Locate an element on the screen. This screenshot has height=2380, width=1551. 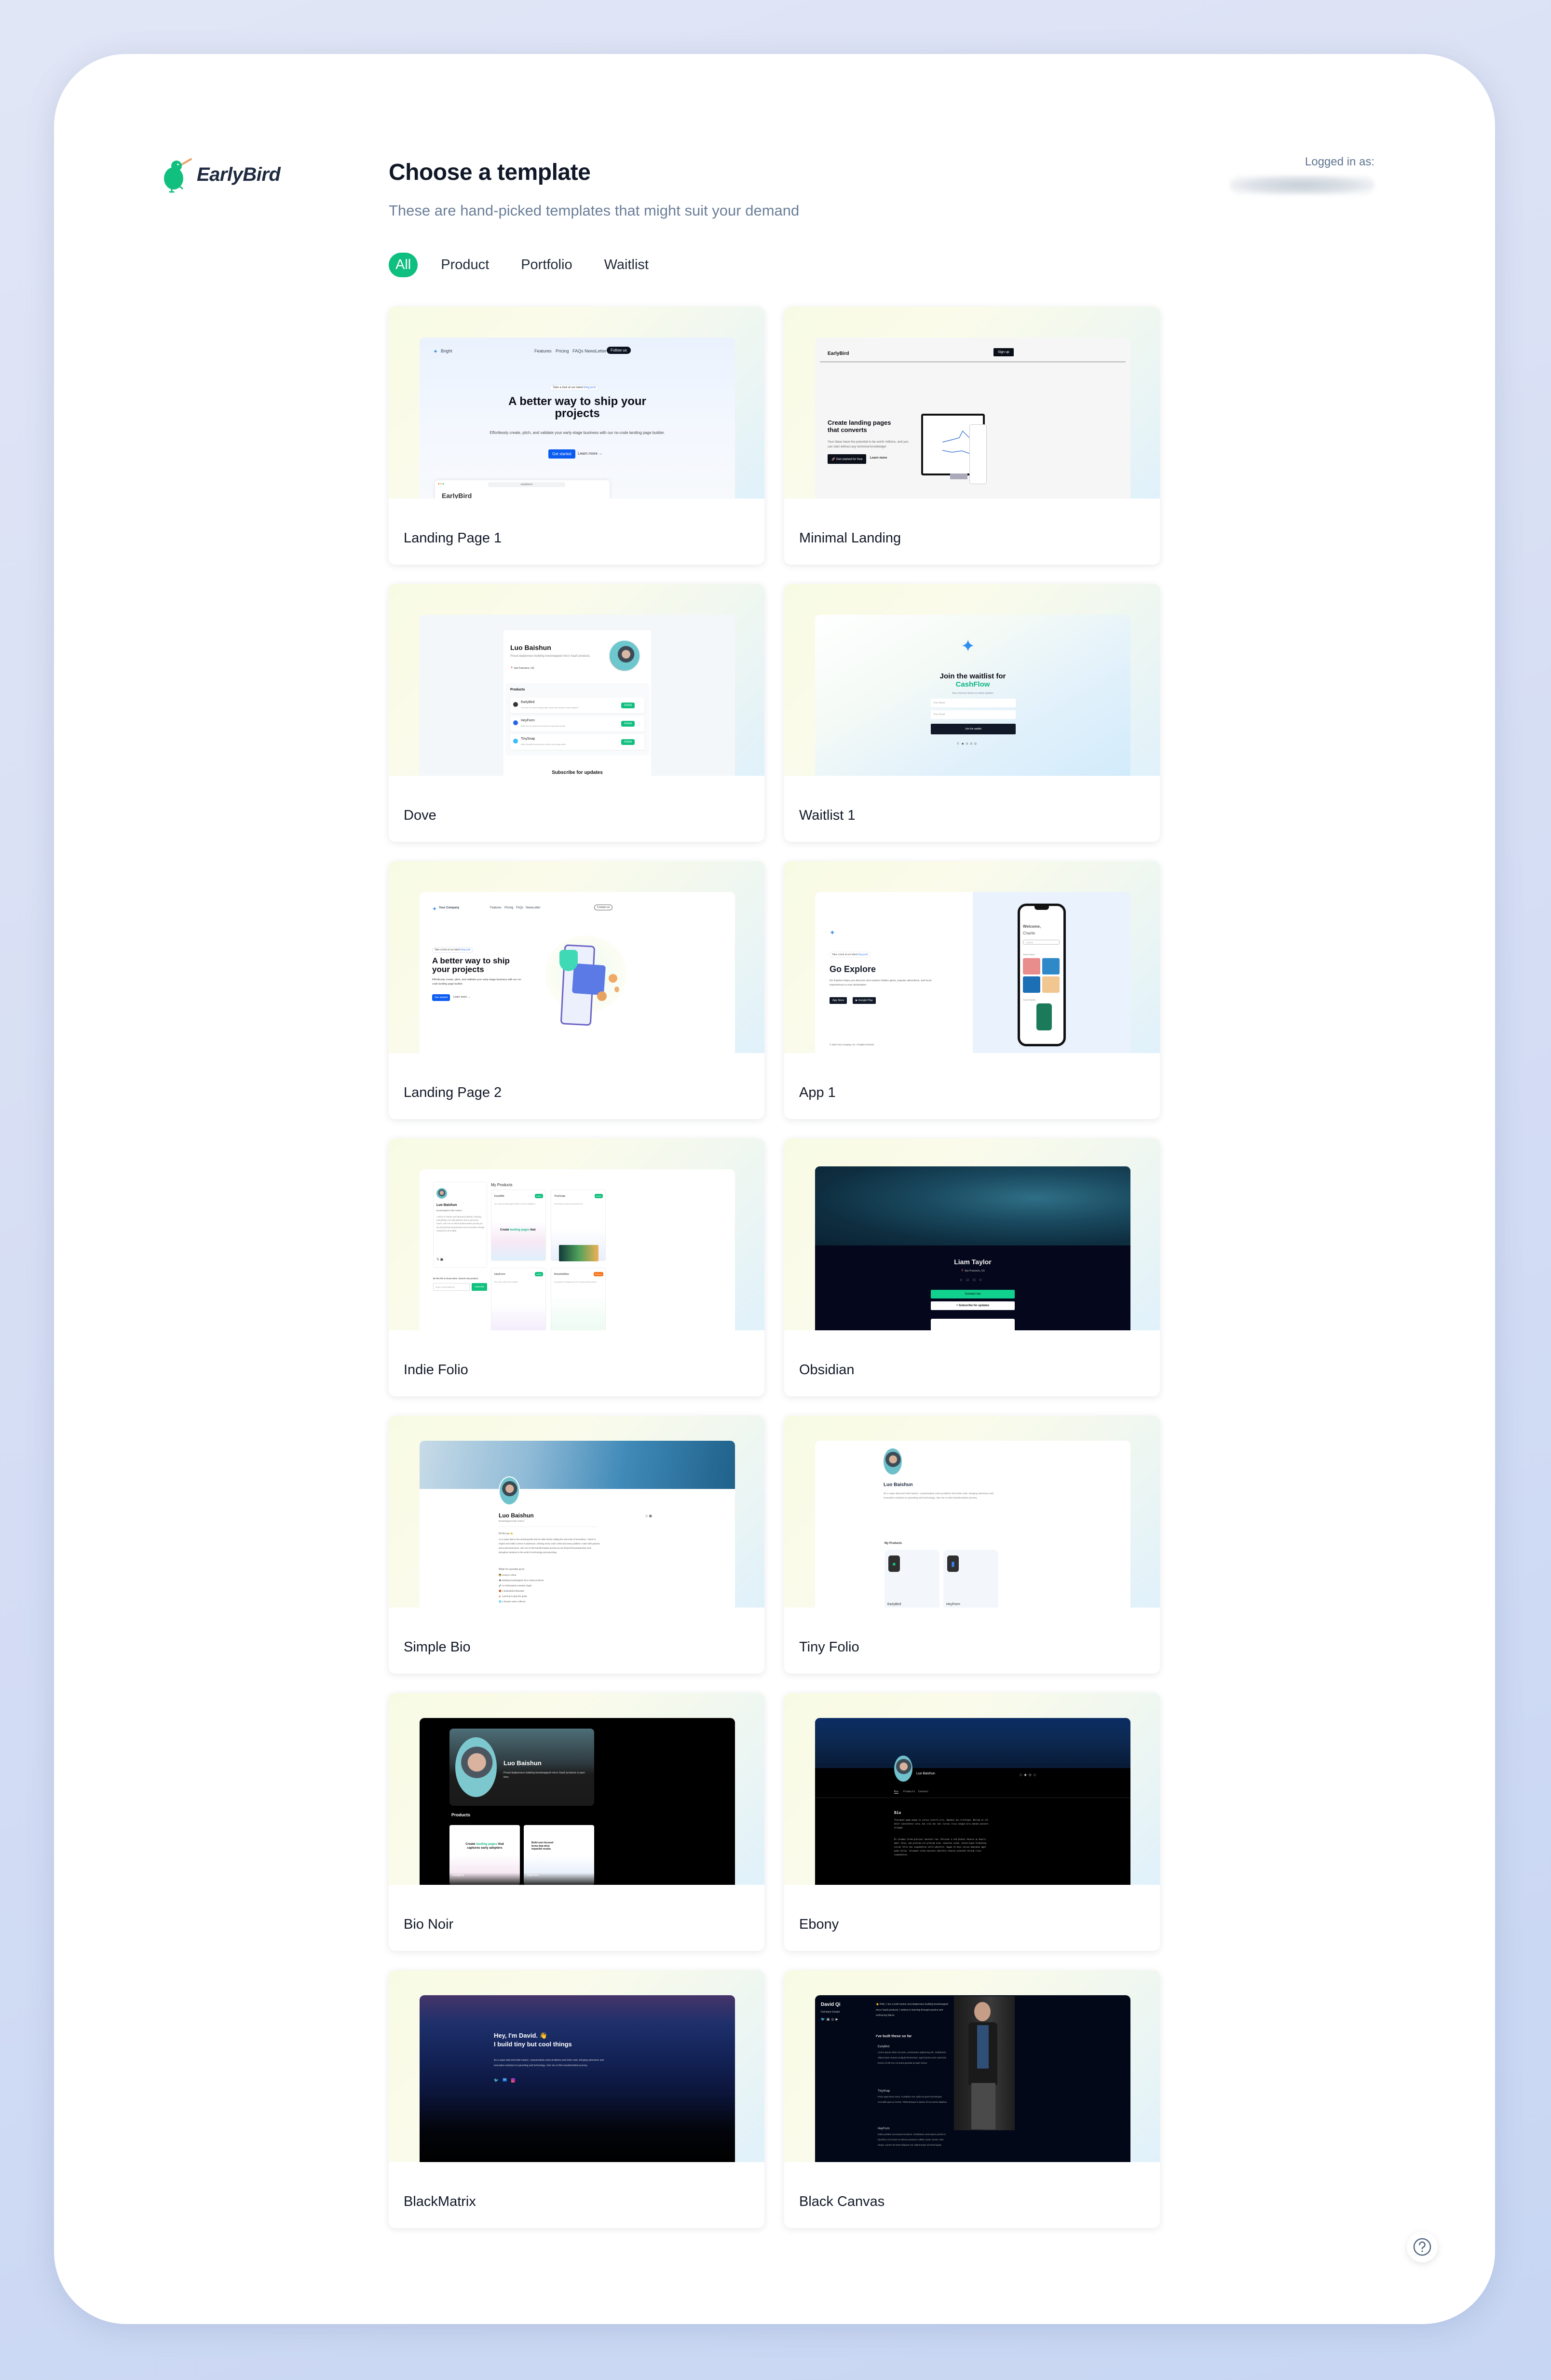
app-logo: EarlyBird is located at coordinates (222, 175).